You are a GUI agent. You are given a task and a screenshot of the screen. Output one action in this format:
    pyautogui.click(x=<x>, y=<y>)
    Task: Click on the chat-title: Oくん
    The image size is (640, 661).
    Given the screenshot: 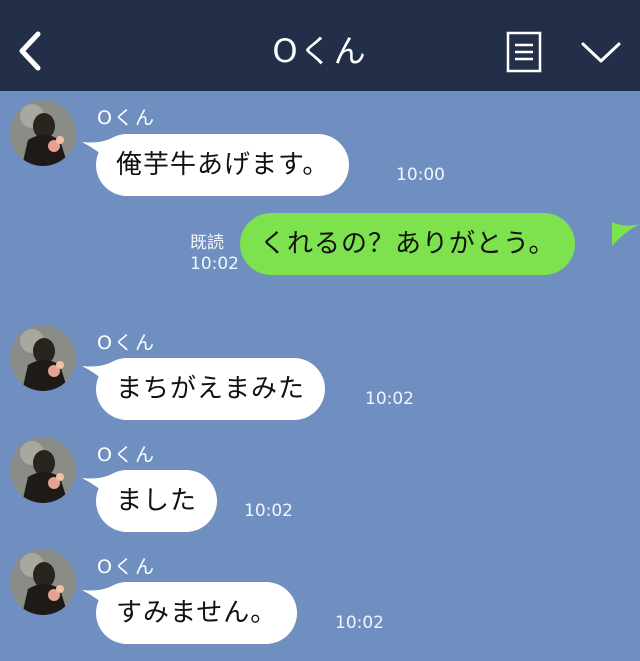 What is the action you would take?
    pyautogui.click(x=320, y=51)
    